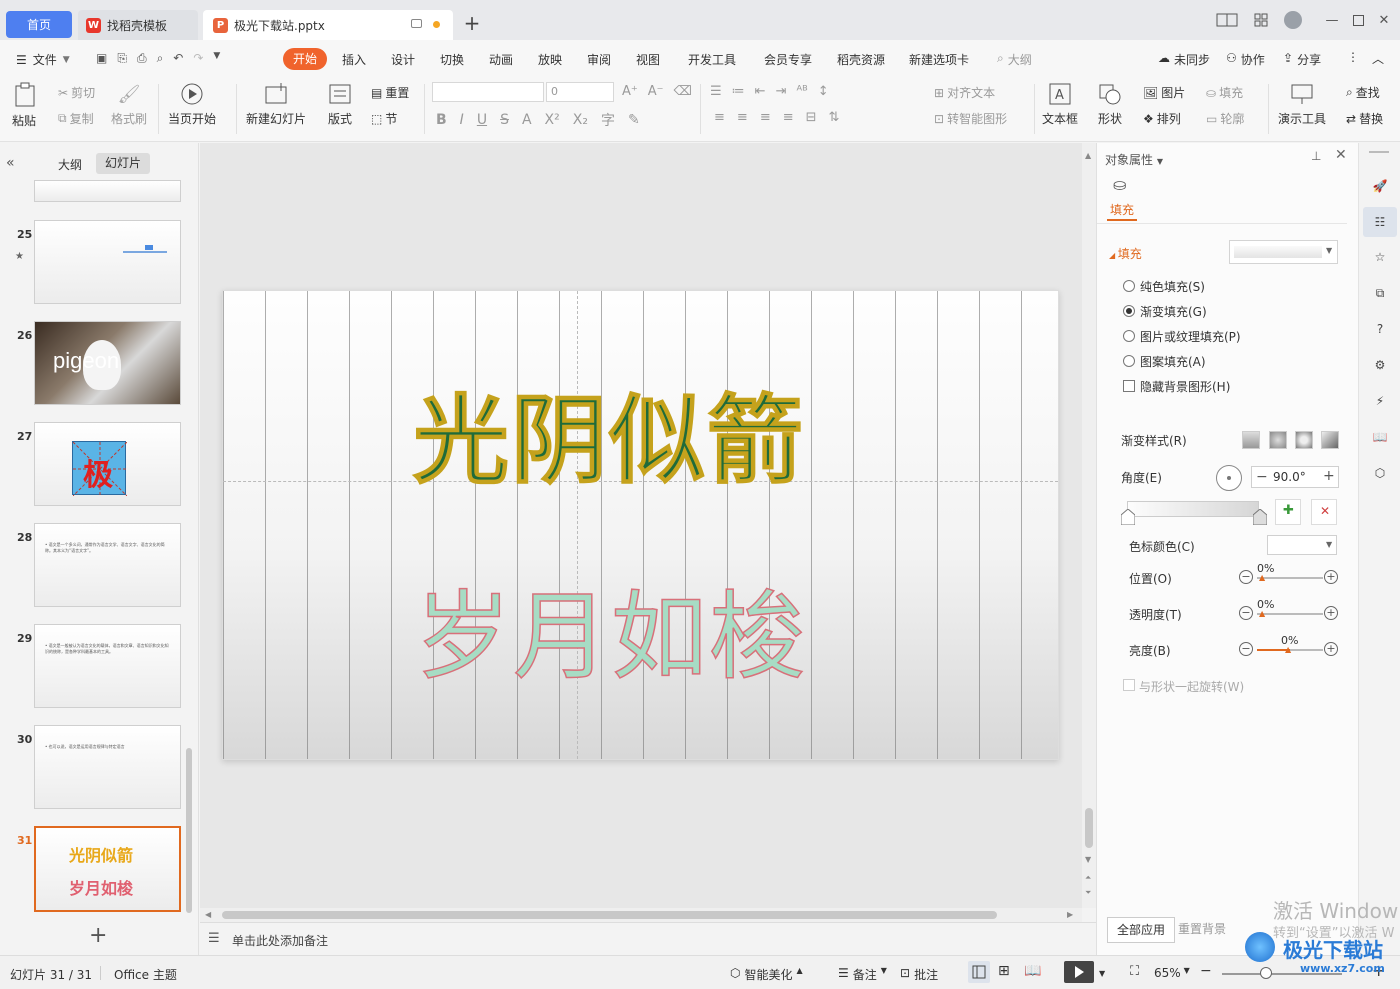 Image resolution: width=1400 pixels, height=989 pixels. Describe the element at coordinates (107, 767) in the screenshot. I see `slide-thumbnail-30: • 也可以说，语文是运用语言规律与特定语言` at that location.